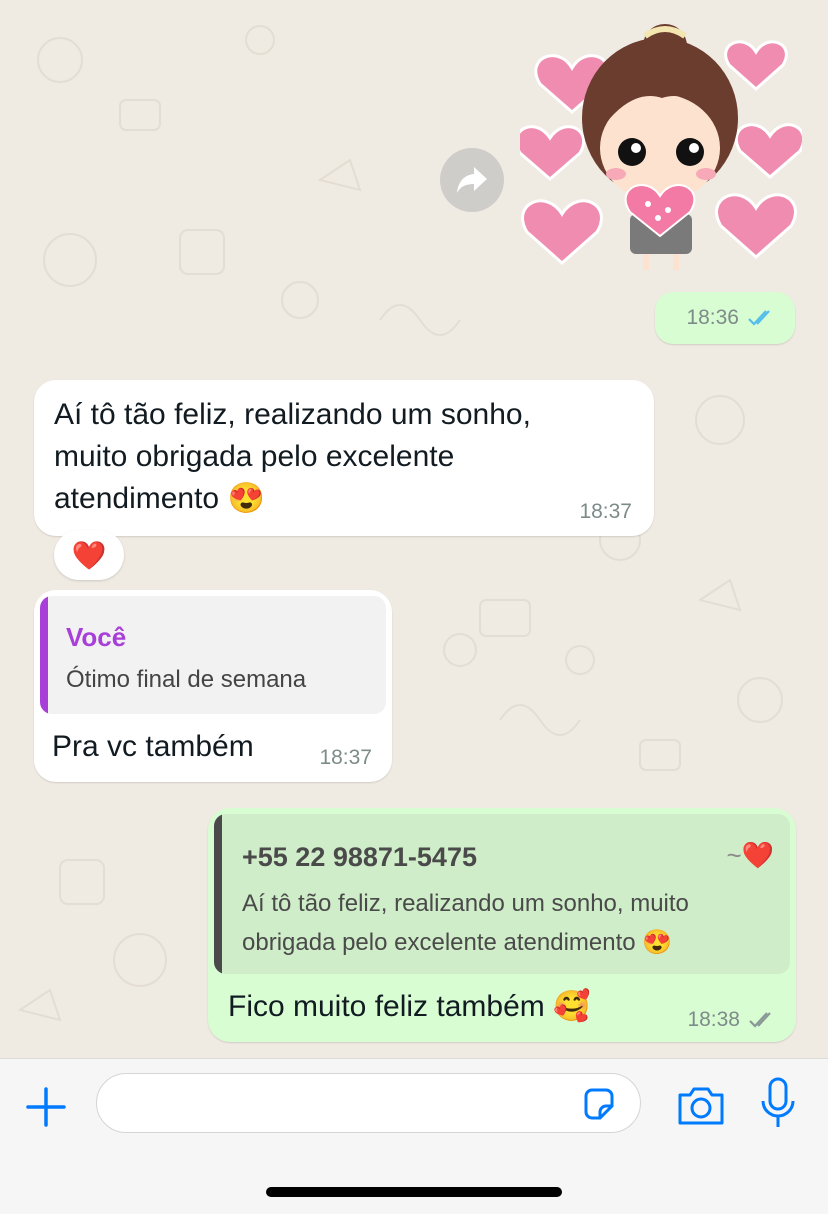 Image resolution: width=828 pixels, height=1214 pixels. I want to click on forward-arrow-icon, so click(472, 180).